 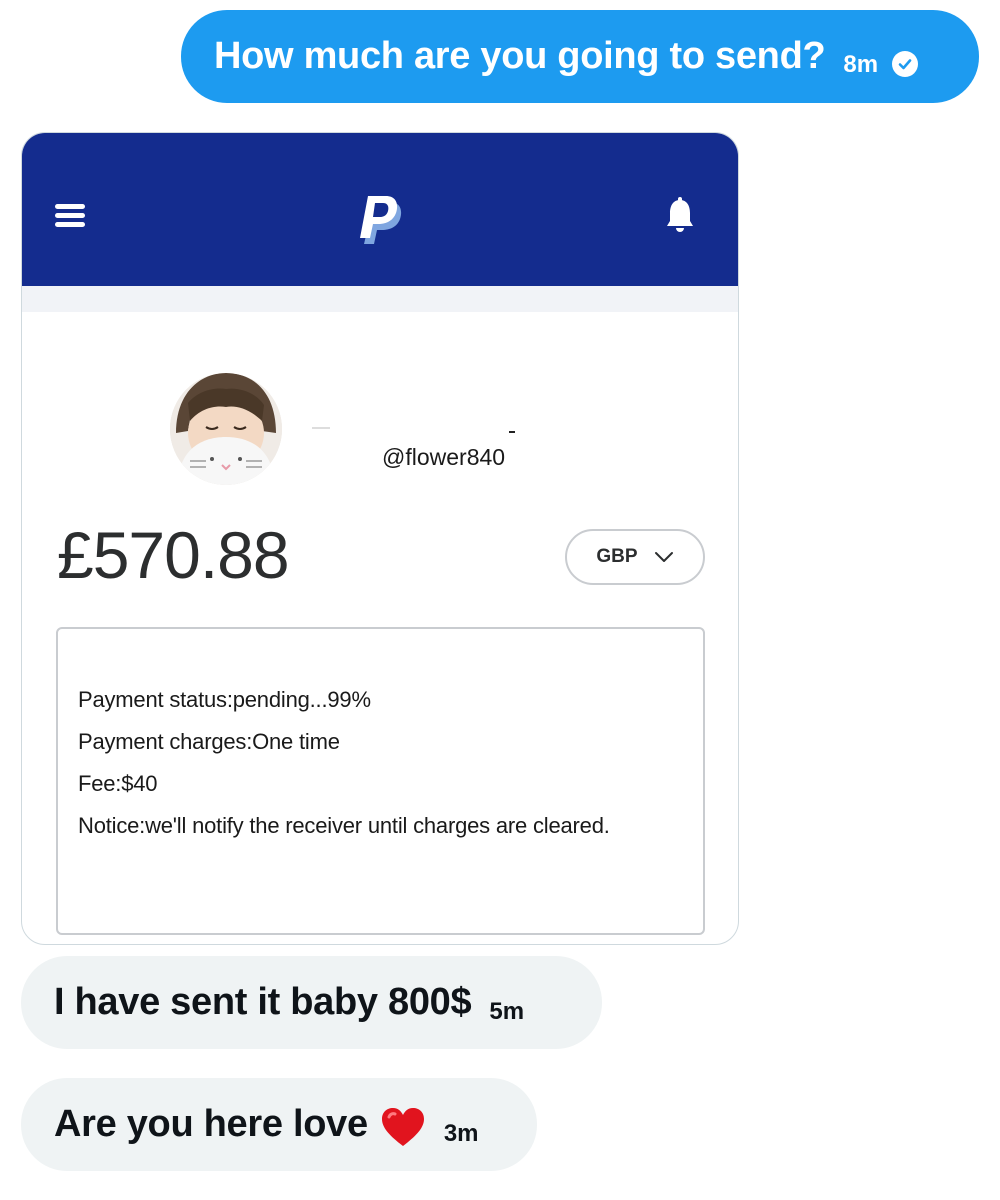 What do you see at coordinates (905, 63) in the screenshot?
I see `sent-check-icon` at bounding box center [905, 63].